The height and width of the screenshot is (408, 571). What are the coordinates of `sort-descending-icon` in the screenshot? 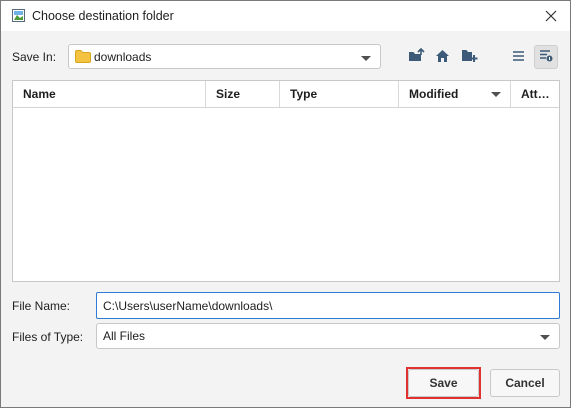 It's located at (496, 94).